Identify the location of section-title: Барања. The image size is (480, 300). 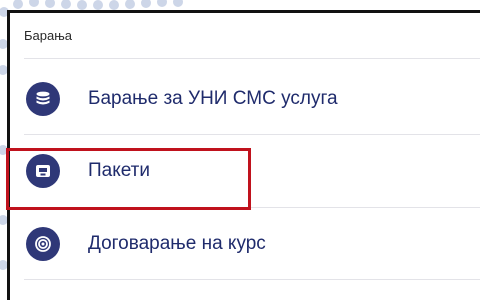
(48, 35).